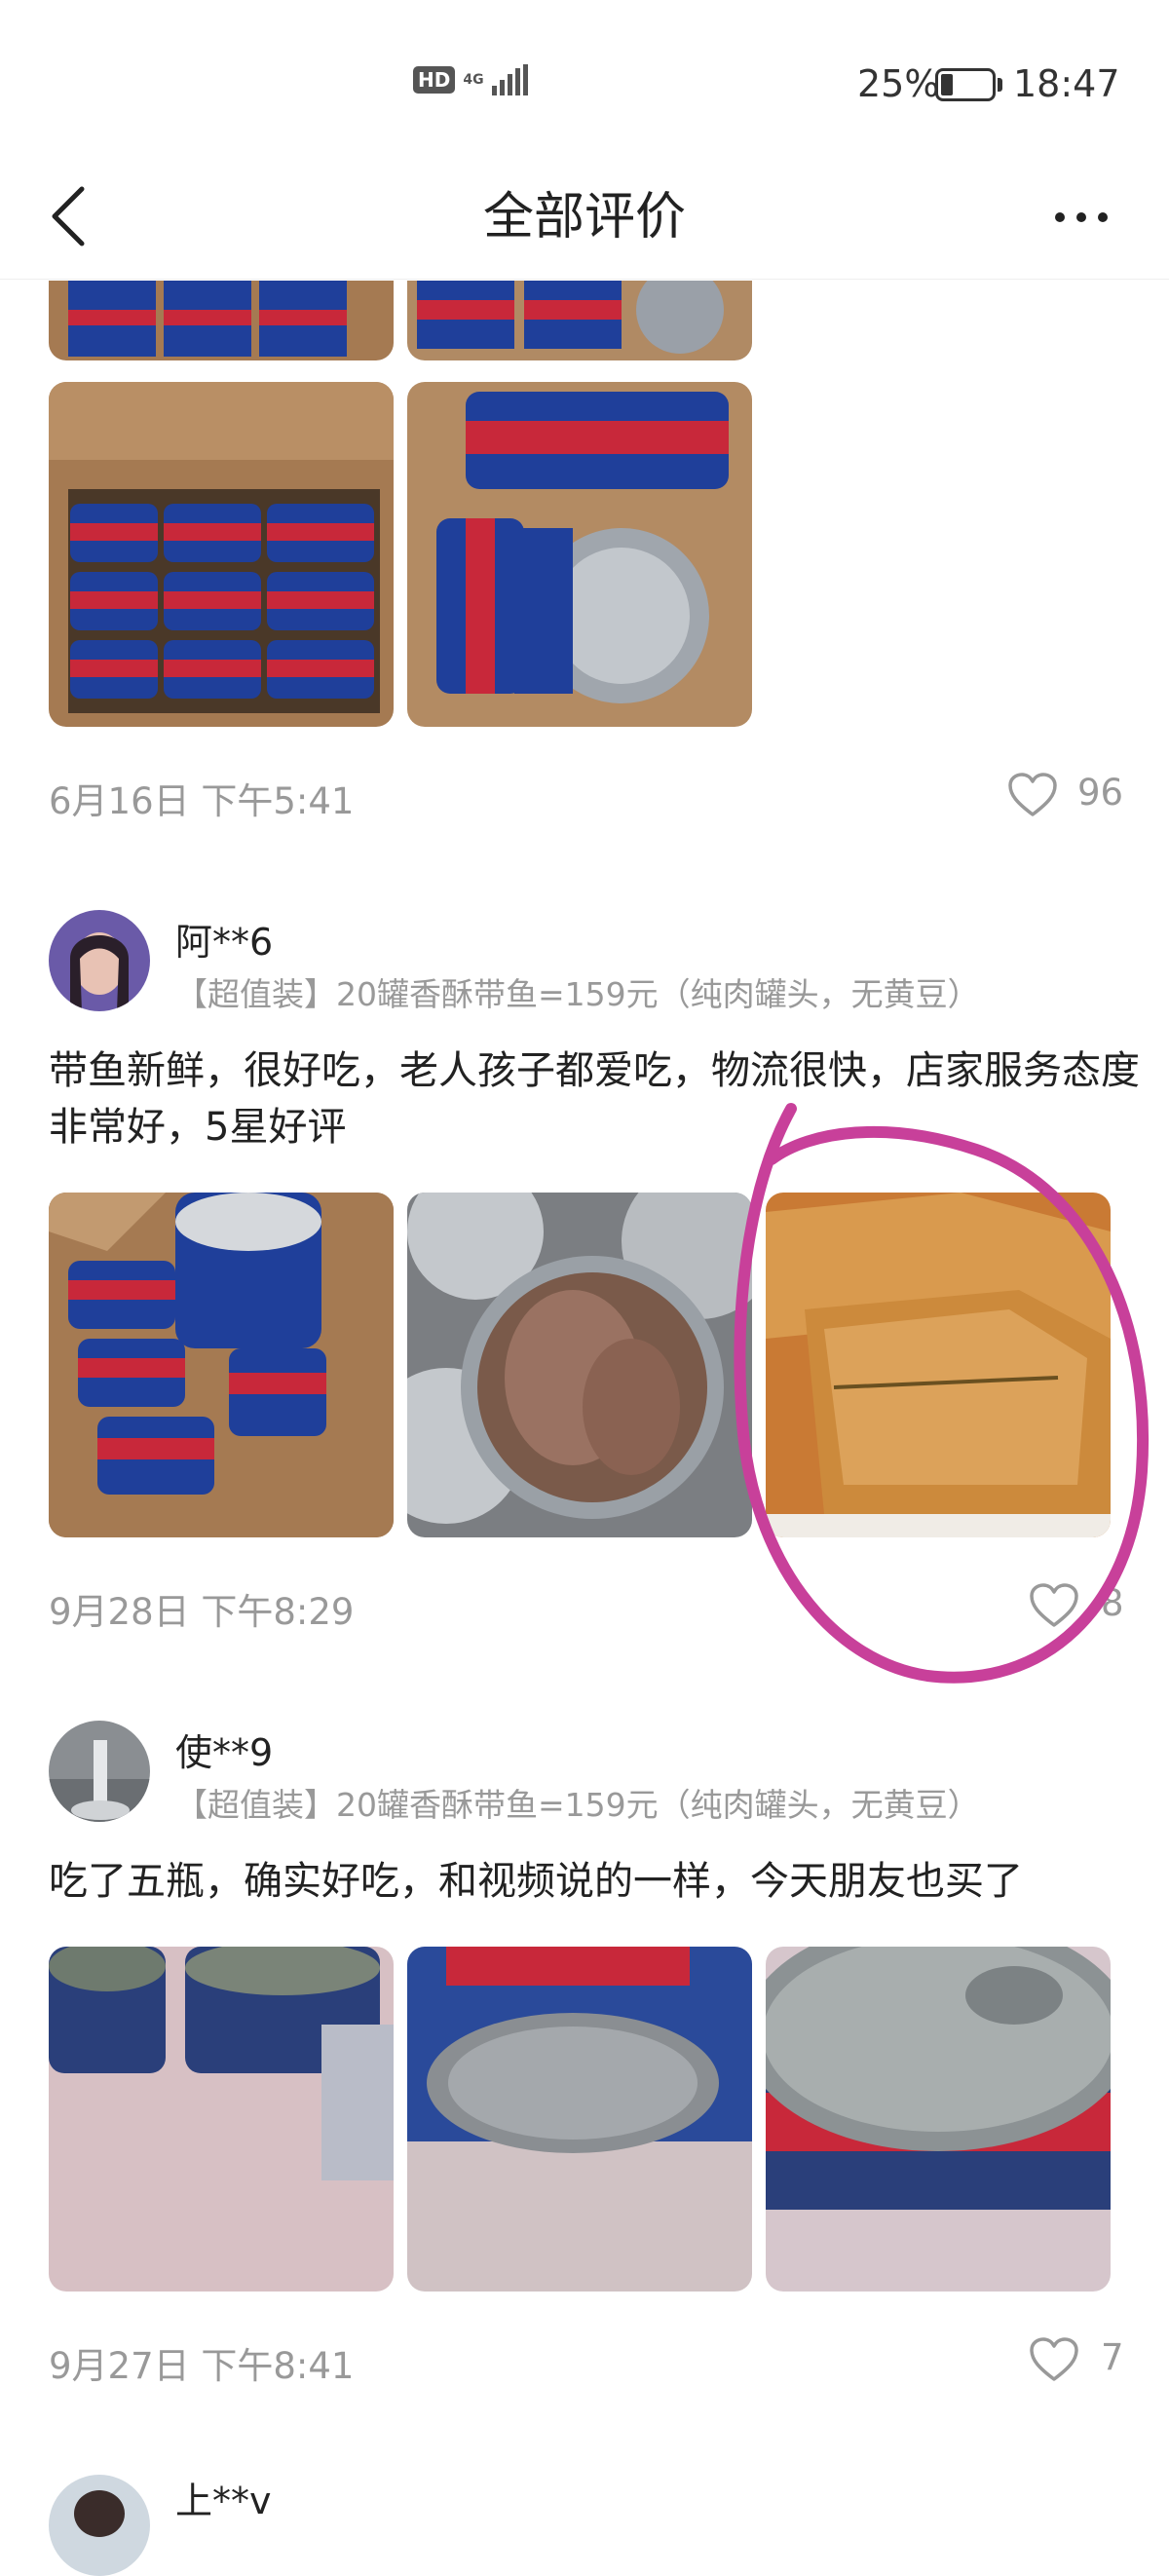  I want to click on like-count: 96, so click(1100, 793).